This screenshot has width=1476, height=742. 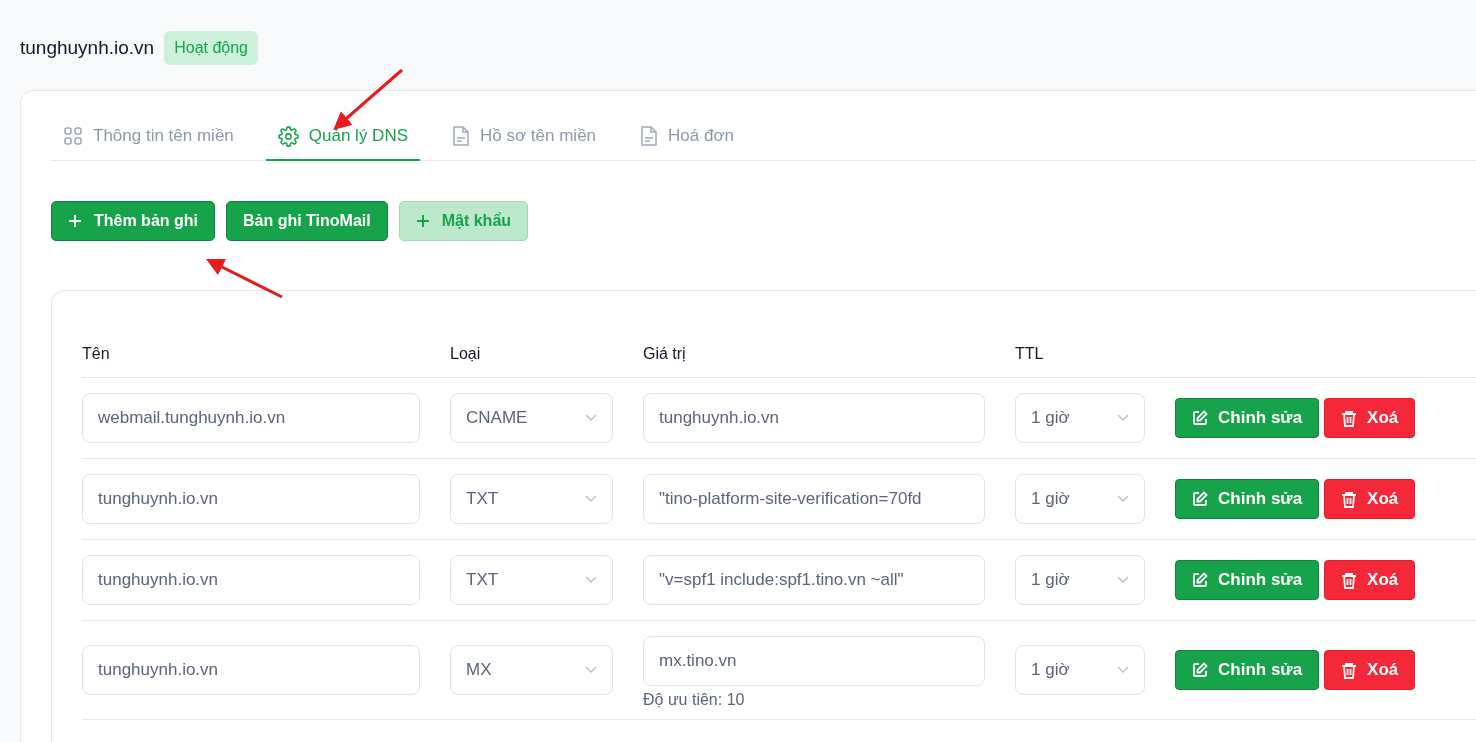 I want to click on name-field: webmail.tunghuynh.io.vn, so click(x=251, y=418).